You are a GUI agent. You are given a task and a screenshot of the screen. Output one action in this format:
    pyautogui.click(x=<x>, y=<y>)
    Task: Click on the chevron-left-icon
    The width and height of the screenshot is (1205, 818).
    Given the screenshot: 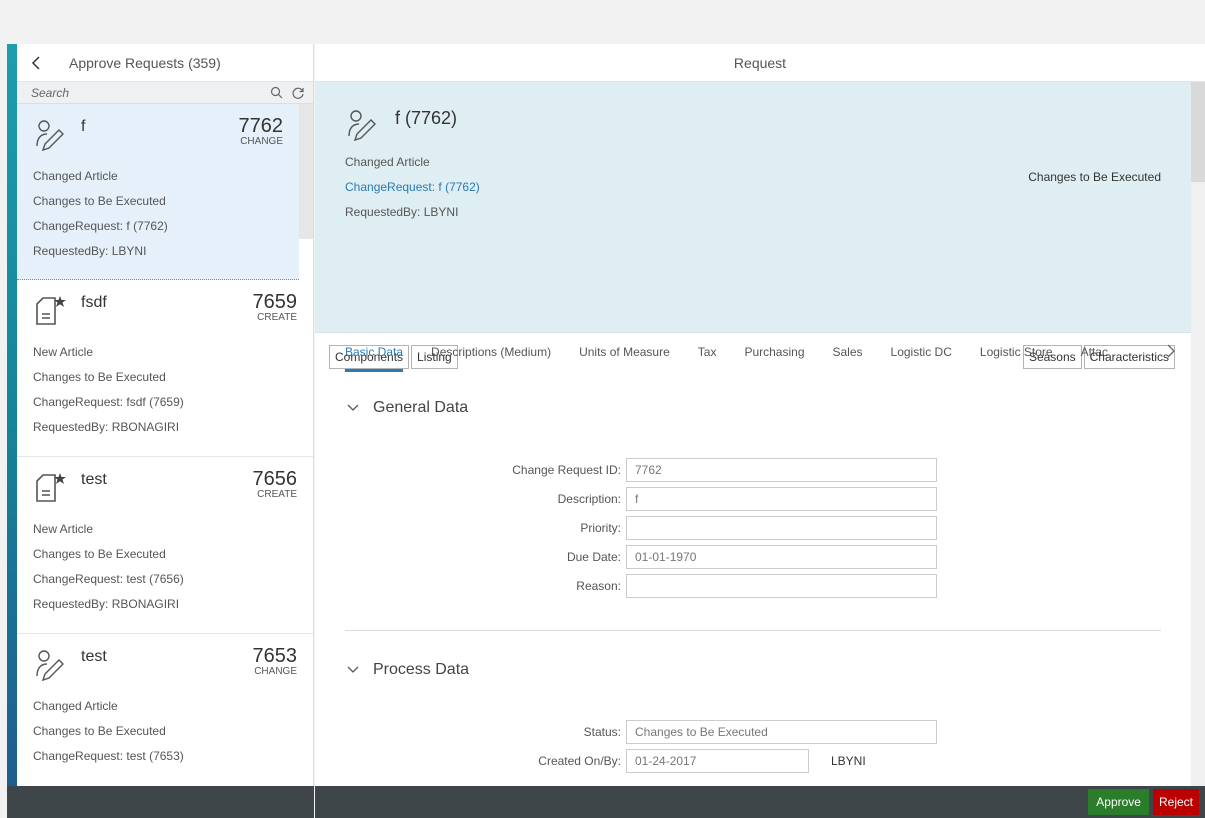 What is the action you would take?
    pyautogui.click(x=35, y=62)
    